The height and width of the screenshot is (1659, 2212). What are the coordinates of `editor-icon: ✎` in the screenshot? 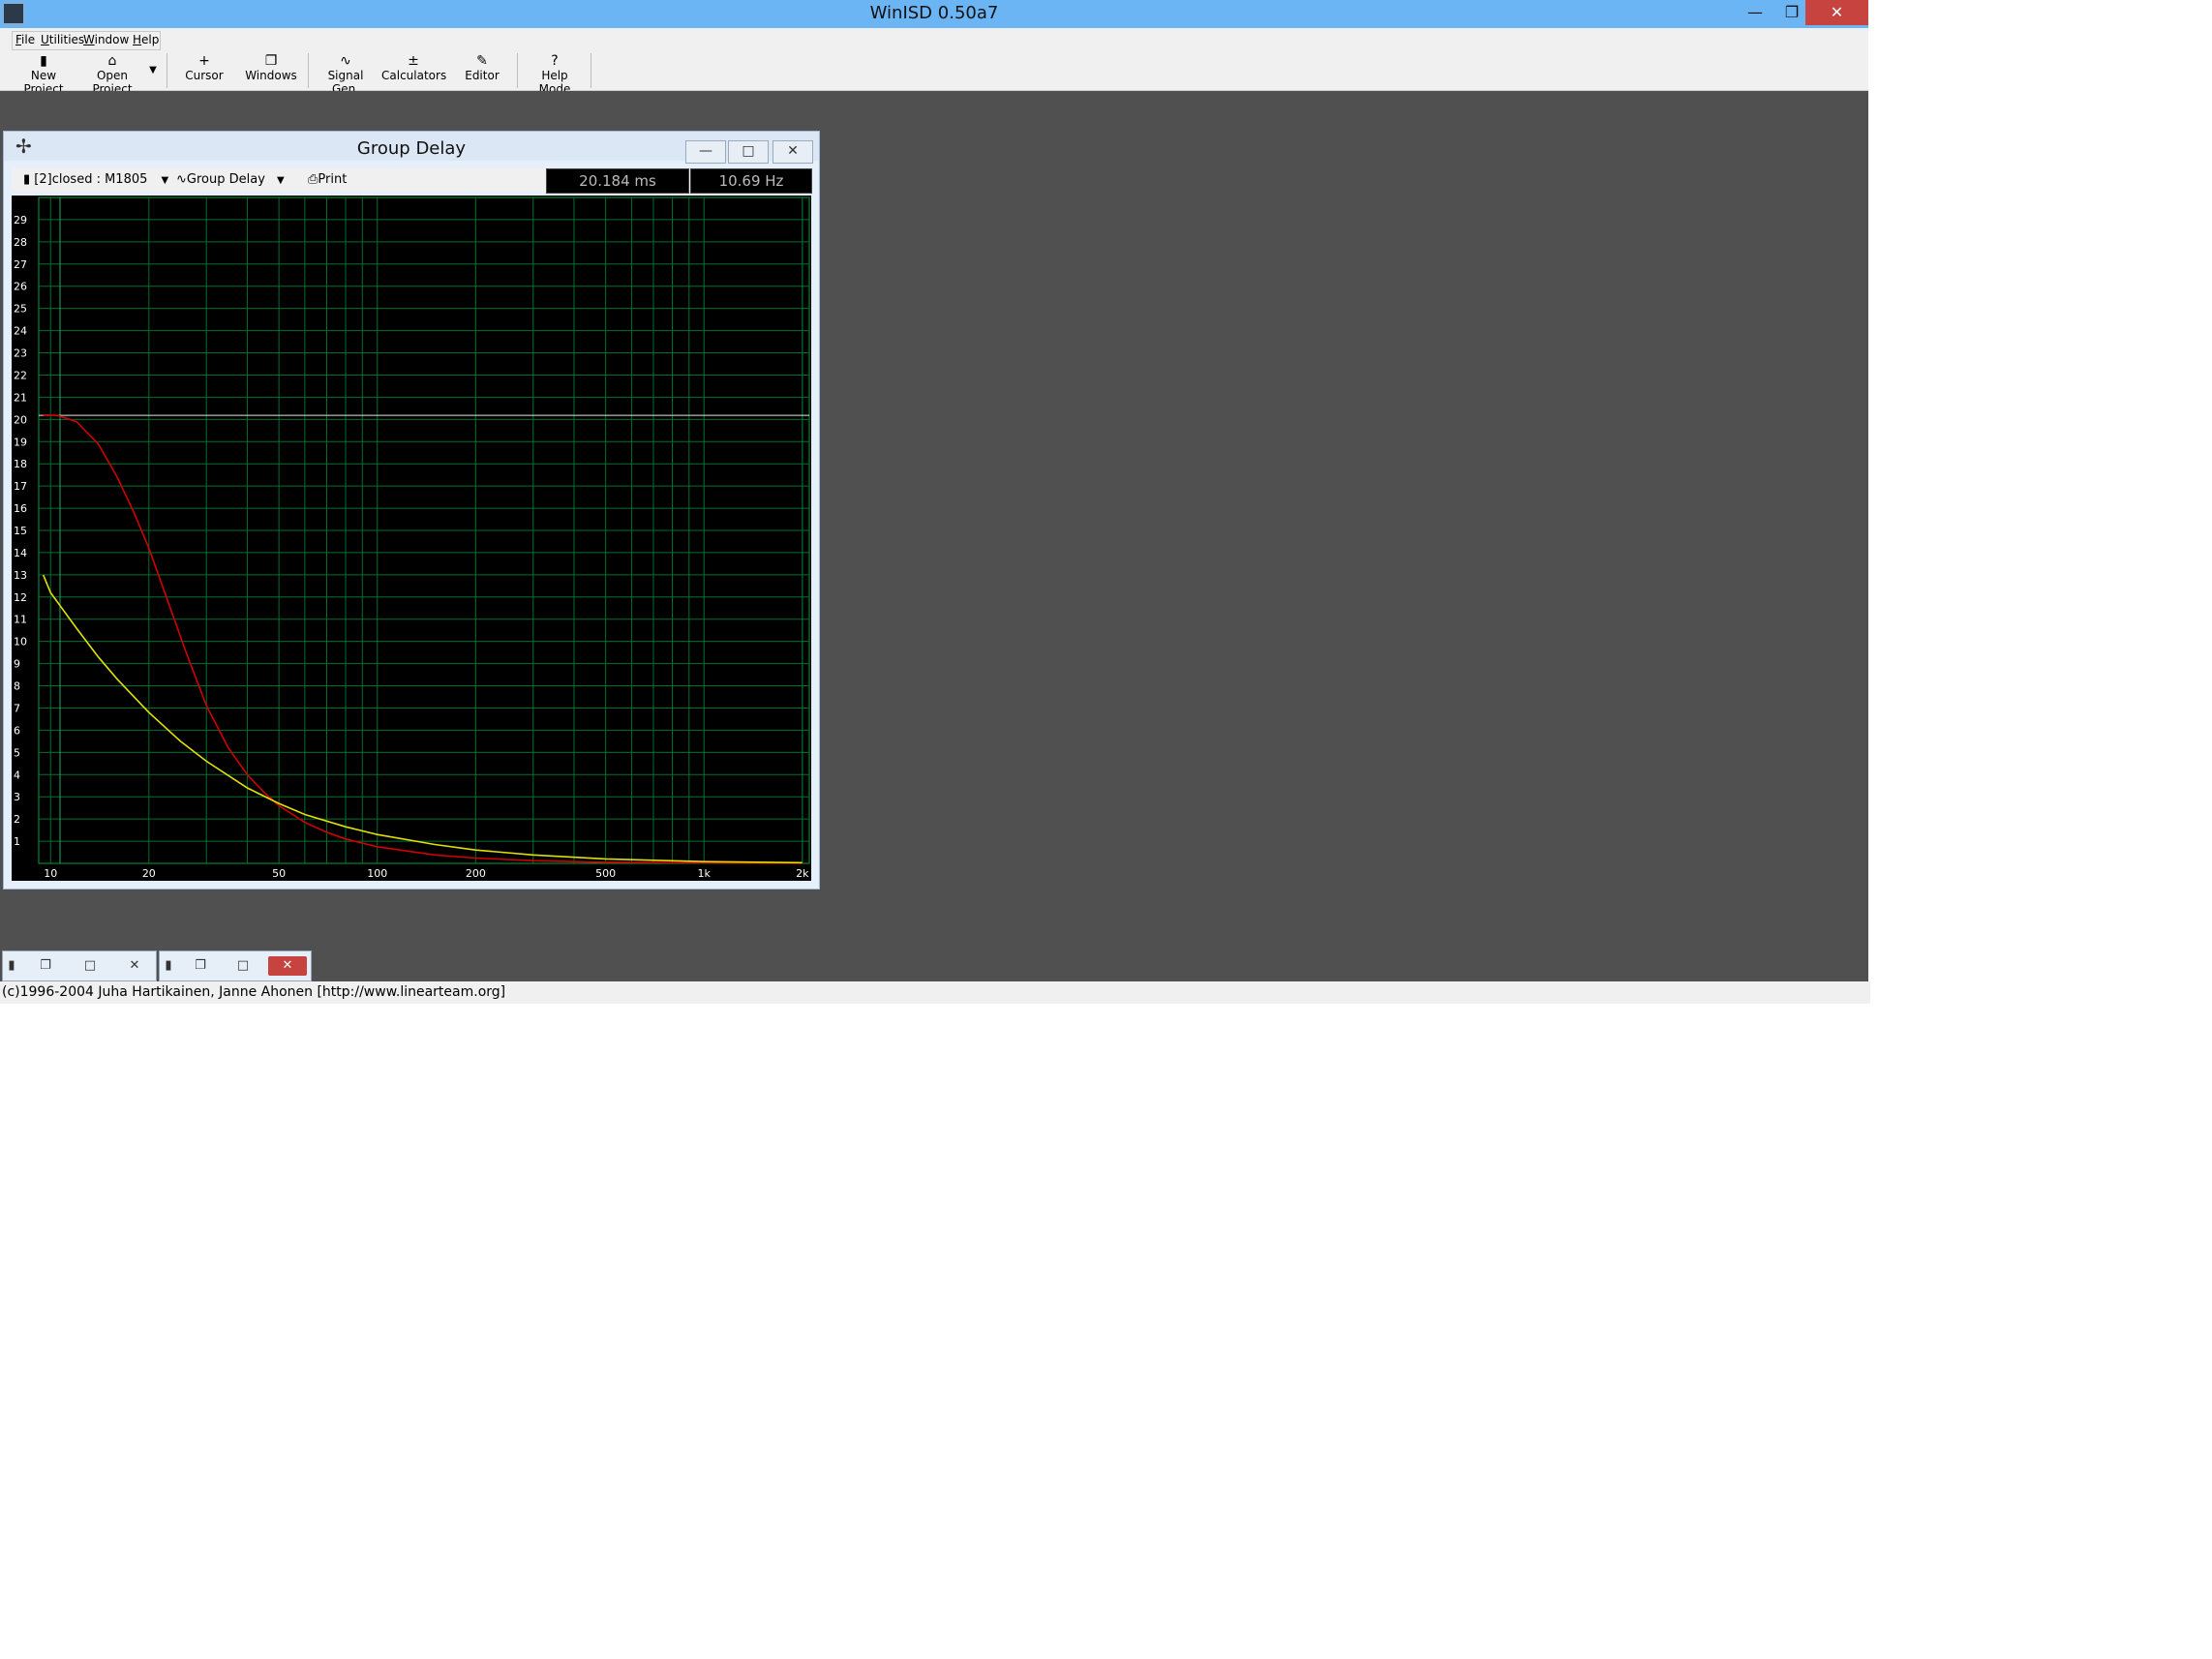 It's located at (482, 61).